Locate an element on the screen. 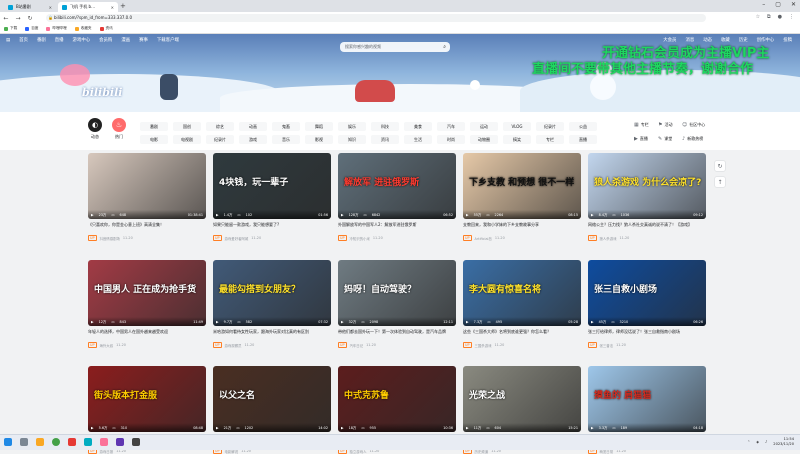 This screenshot has height=454, width=800. video-title: 带他们都去国外玩一下！第一次体验到自动驾驶，是汽车品牌 is located at coordinates (397, 334).